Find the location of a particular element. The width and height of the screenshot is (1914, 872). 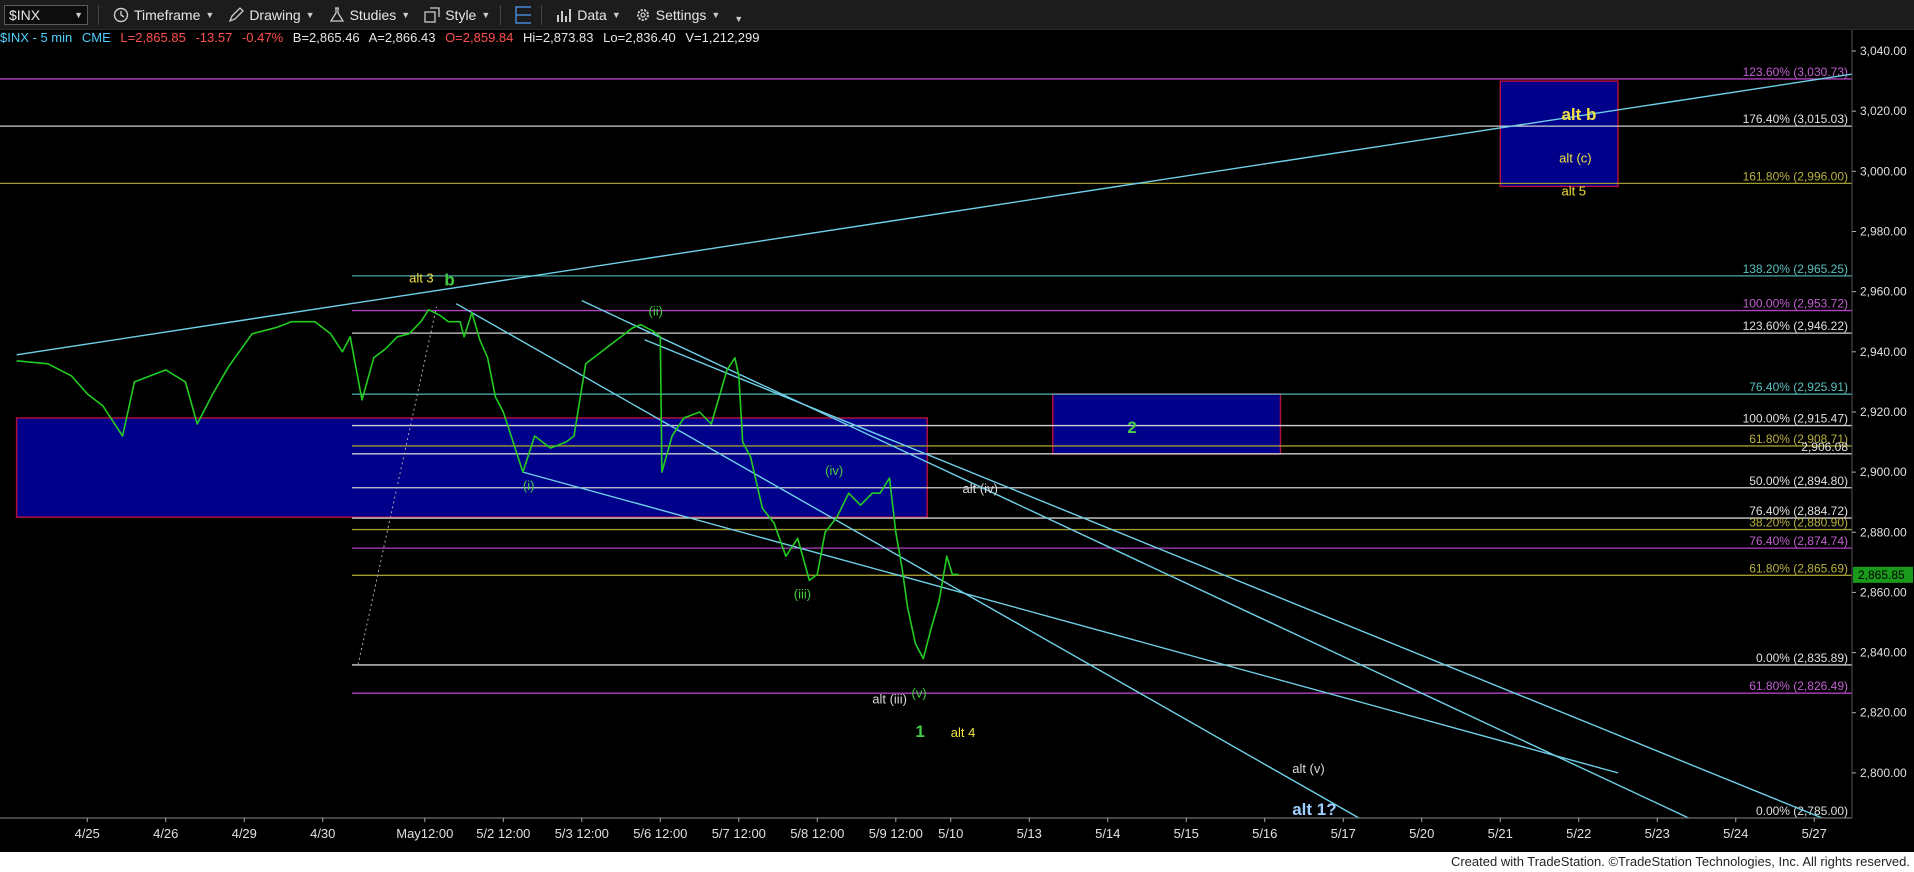

drawing-button: Drawing ▼ is located at coordinates (271, 14).